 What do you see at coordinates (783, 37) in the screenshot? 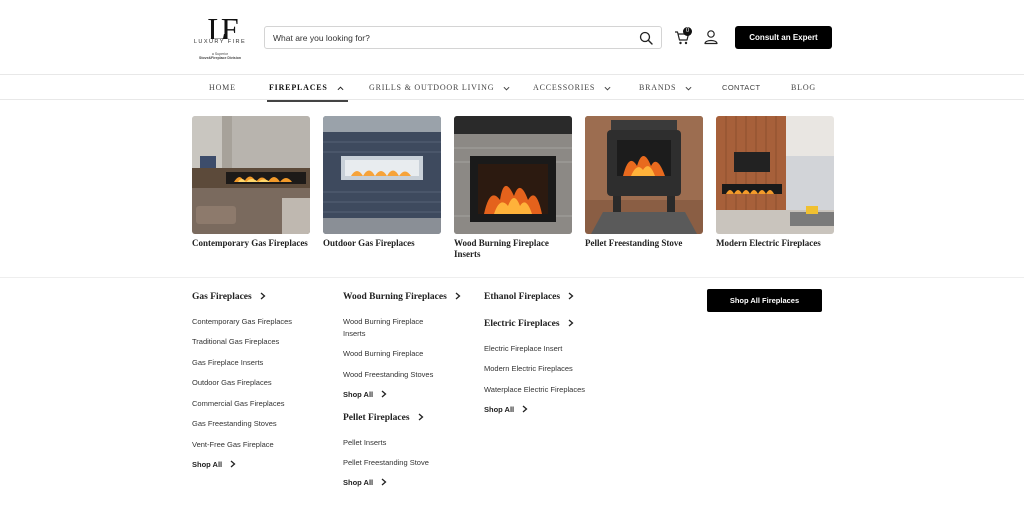
I see `consult-expert-button: Consult an Expert` at bounding box center [783, 37].